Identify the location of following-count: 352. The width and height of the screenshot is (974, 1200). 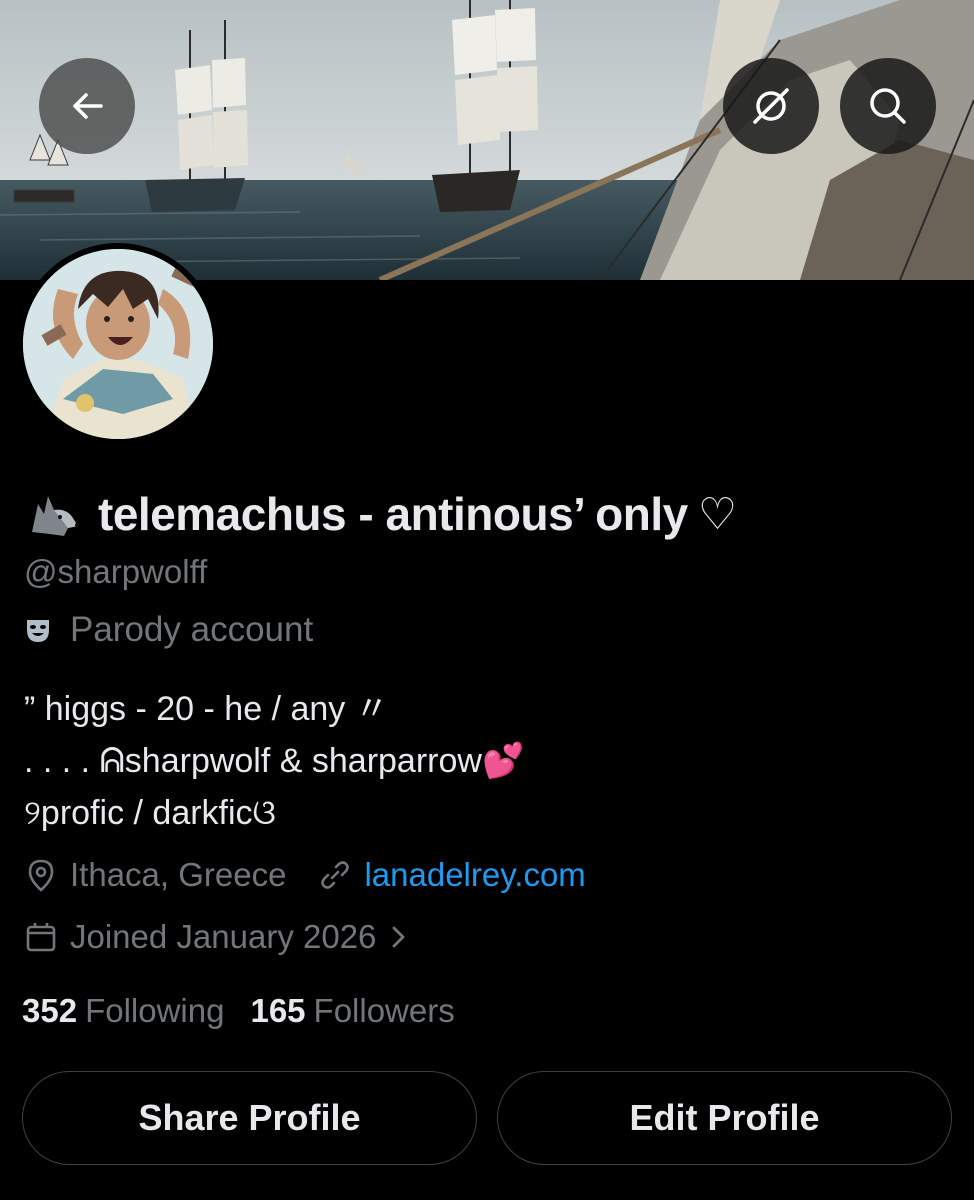
(50, 1010).